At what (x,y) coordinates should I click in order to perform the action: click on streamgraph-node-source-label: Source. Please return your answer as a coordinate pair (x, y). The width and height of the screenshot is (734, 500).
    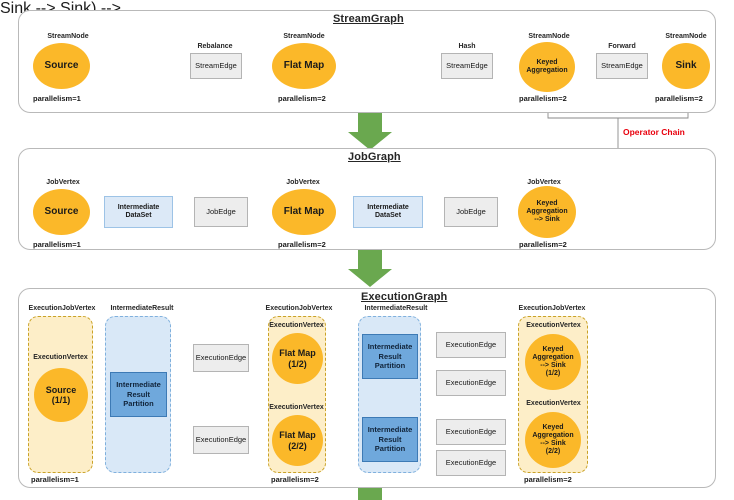
    Looking at the image, I should click on (61, 66).